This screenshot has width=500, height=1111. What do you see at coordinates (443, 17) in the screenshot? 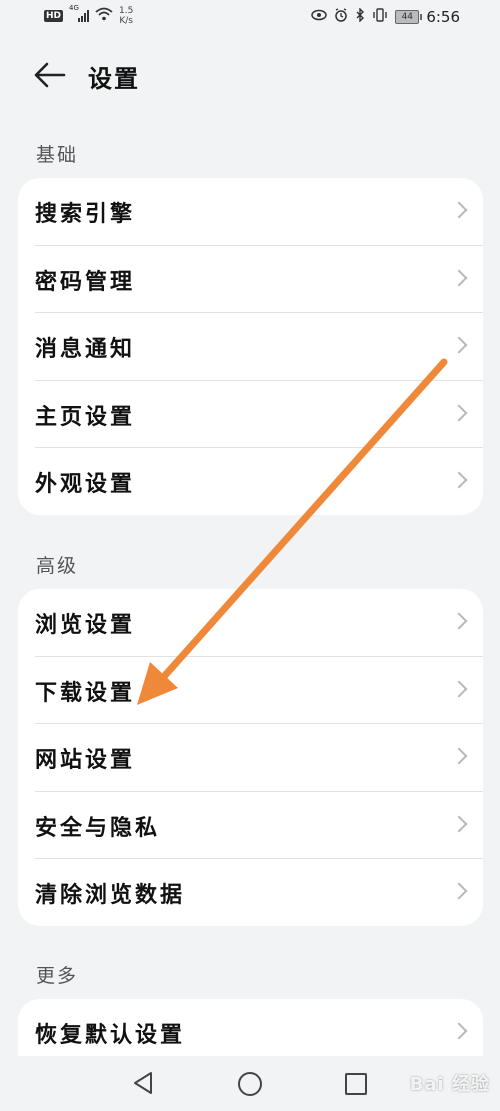
I see `clock: 6:56` at bounding box center [443, 17].